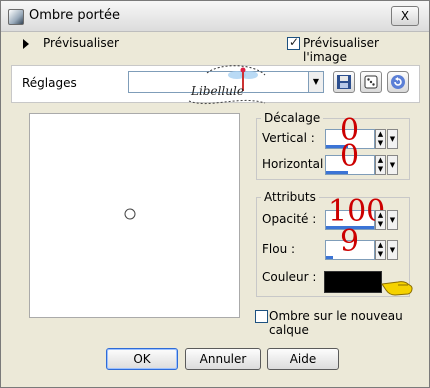 The height and width of the screenshot is (388, 430). I want to click on app-icon, so click(16, 17).